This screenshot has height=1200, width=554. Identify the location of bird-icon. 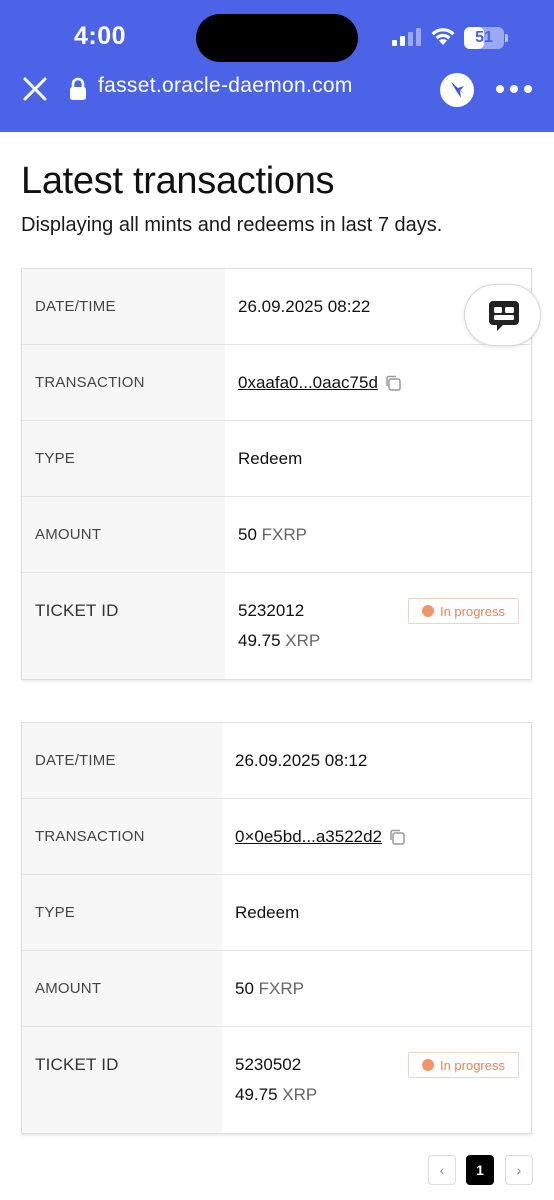
(457, 90).